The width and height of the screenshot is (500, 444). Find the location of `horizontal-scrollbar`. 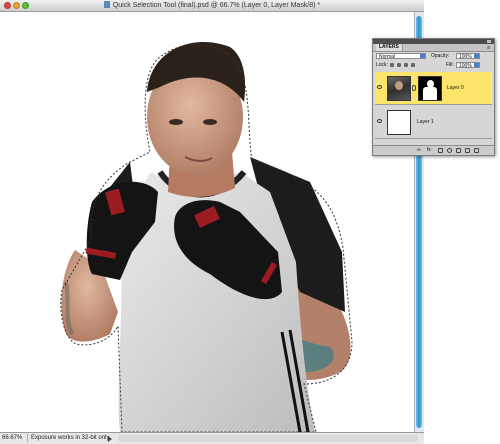

horizontal-scrollbar is located at coordinates (268, 438).